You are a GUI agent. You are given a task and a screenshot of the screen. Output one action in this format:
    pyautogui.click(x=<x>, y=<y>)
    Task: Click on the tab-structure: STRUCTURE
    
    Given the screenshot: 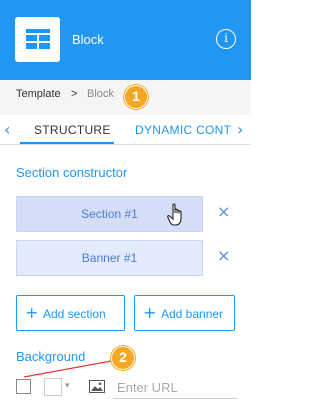 What is the action you would take?
    pyautogui.click(x=72, y=130)
    